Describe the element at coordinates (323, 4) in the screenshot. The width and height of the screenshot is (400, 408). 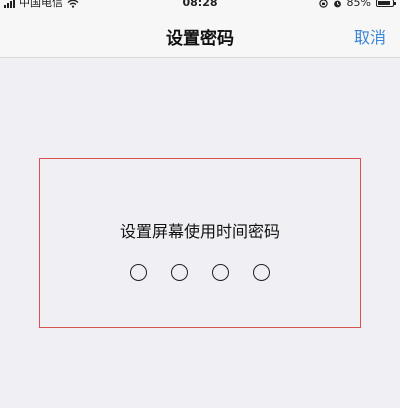
I see `rotation-lock-icon` at that location.